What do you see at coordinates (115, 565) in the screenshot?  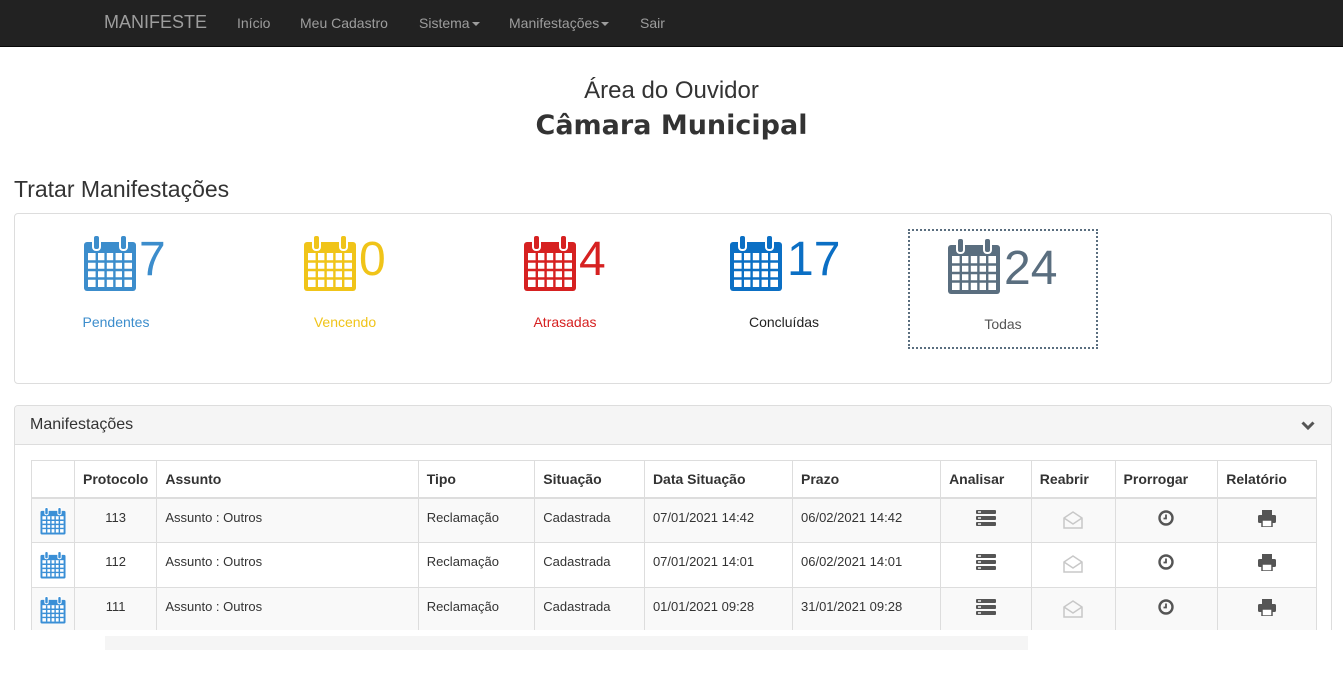 I see `cell-protocolo: 112` at bounding box center [115, 565].